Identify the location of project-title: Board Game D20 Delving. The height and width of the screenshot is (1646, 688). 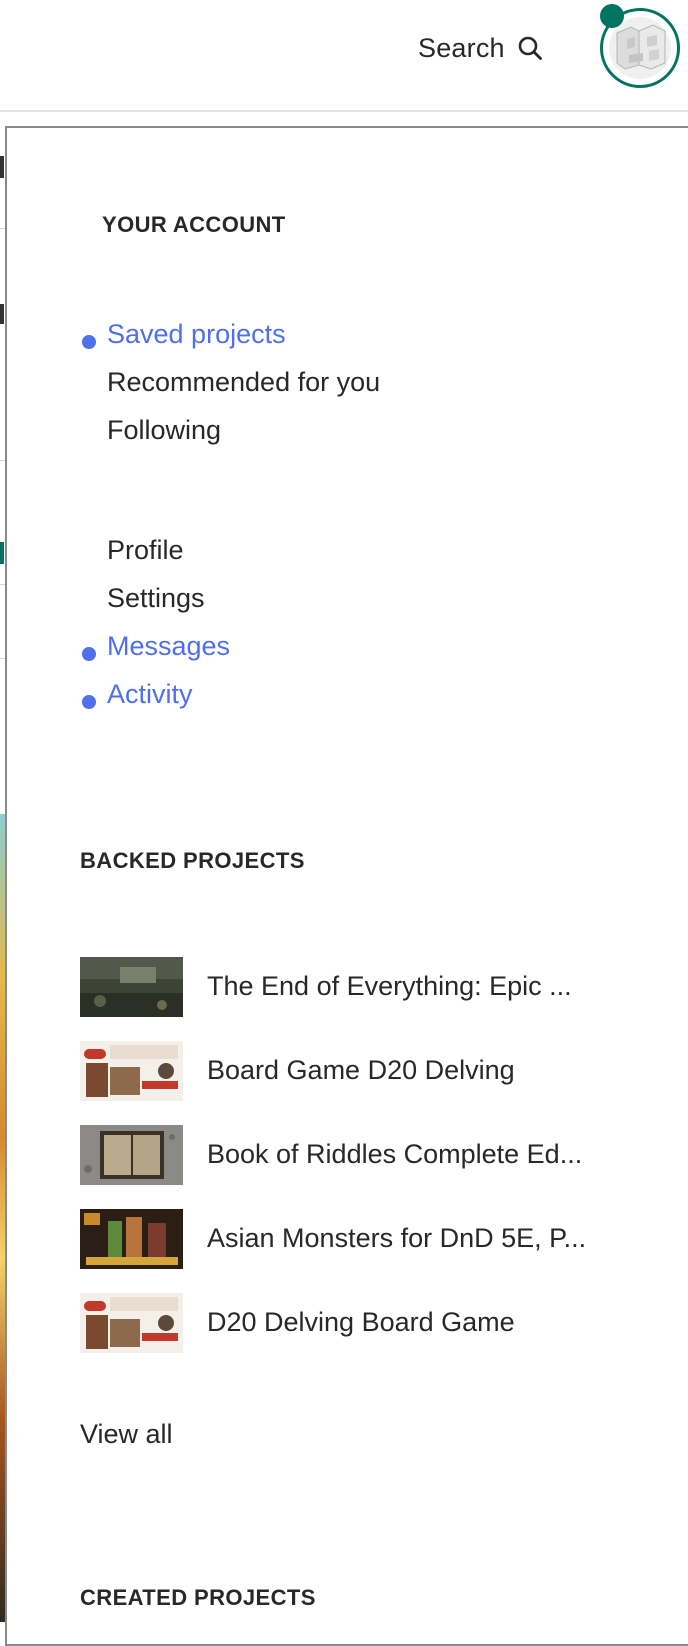
(361, 1070).